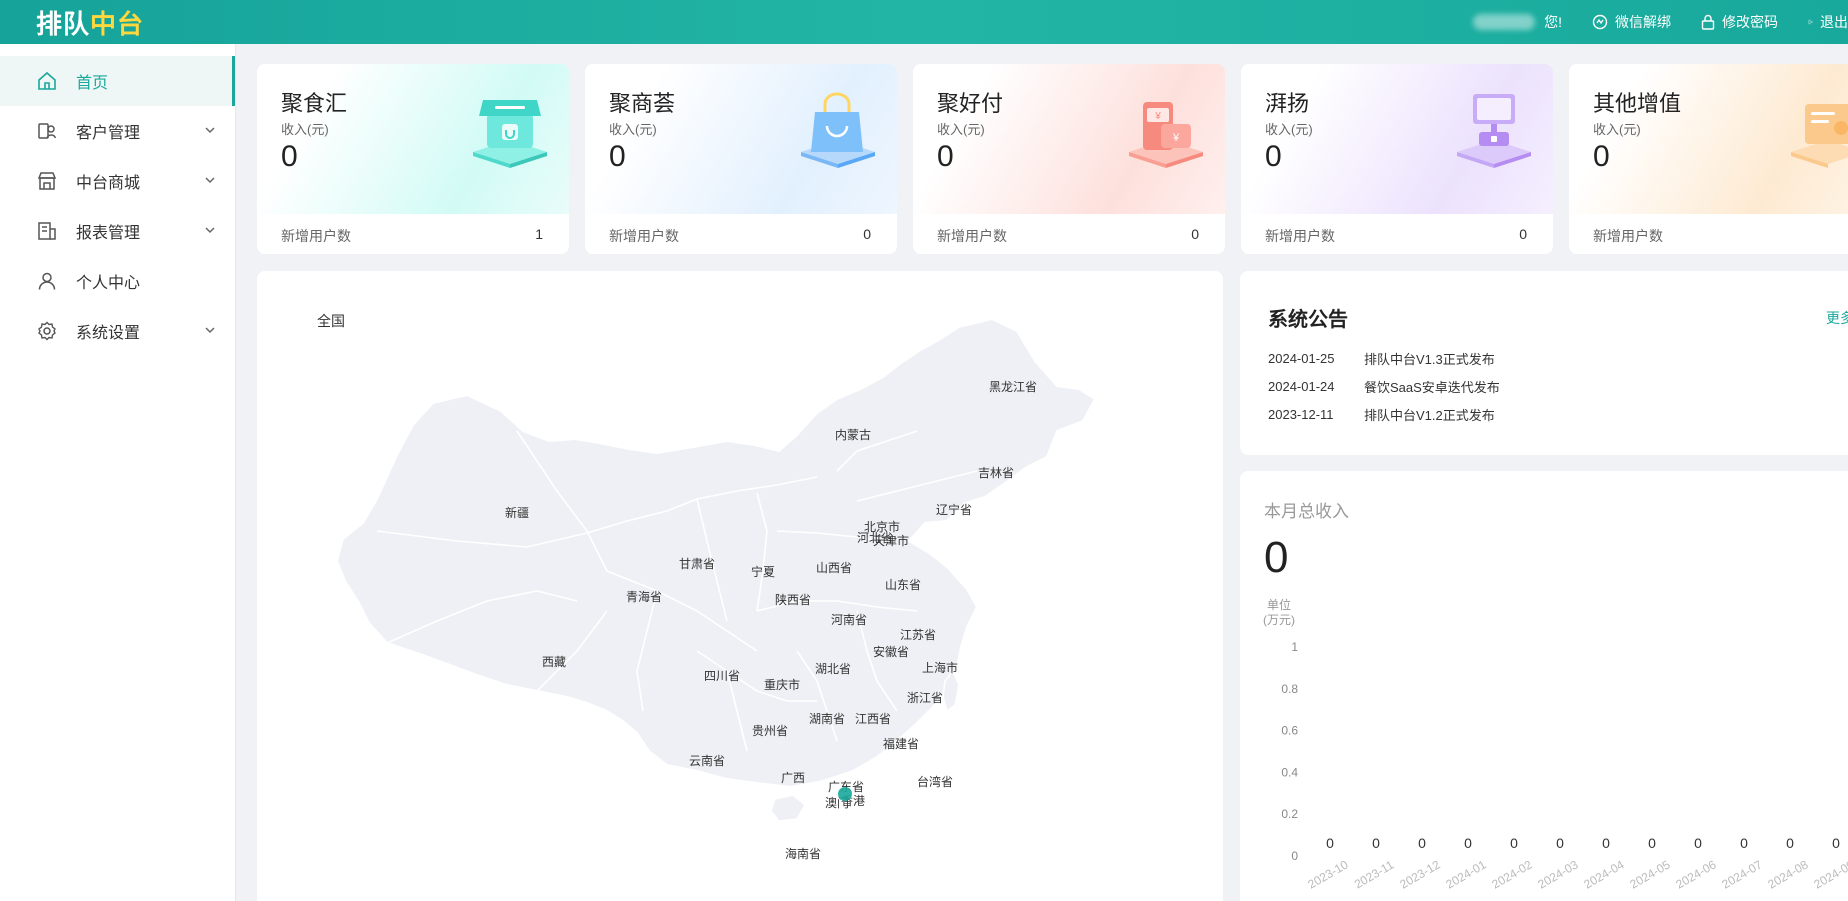  Describe the element at coordinates (47, 131) in the screenshot. I see `customer-icon` at that location.